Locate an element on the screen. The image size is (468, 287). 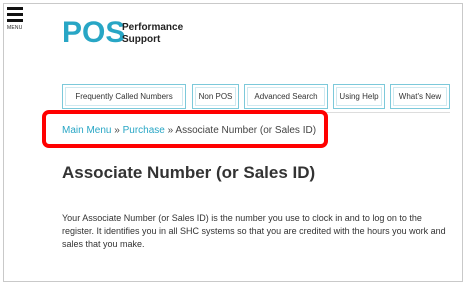
tagline-line2: Support is located at coordinates (141, 39).